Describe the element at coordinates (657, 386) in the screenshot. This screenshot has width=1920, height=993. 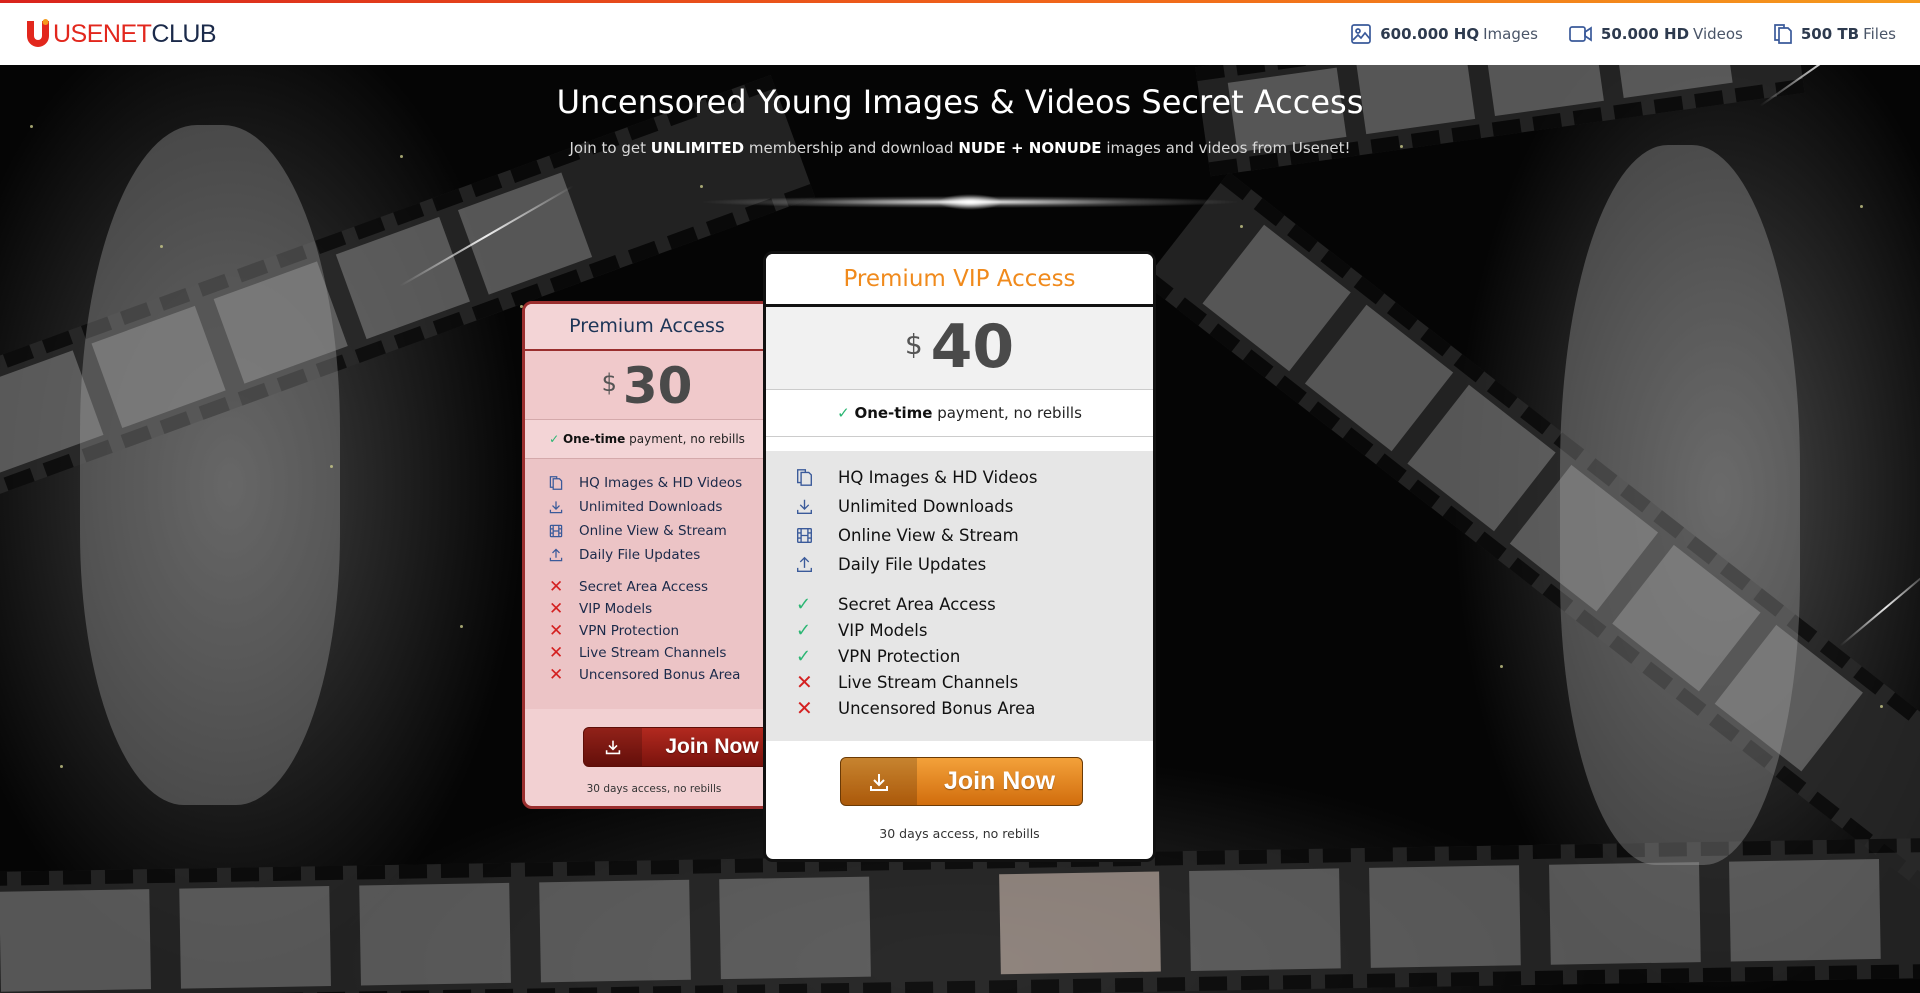
I see `price-amount: 30` at that location.